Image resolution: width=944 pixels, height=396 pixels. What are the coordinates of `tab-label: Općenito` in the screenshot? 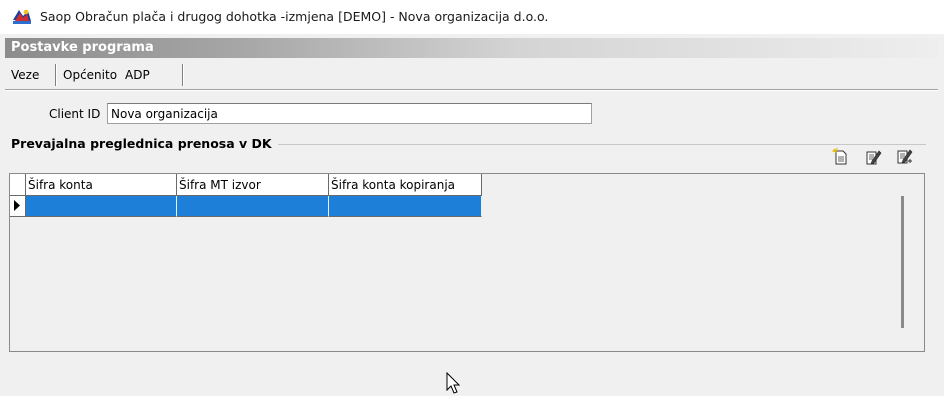 It's located at (90, 75).